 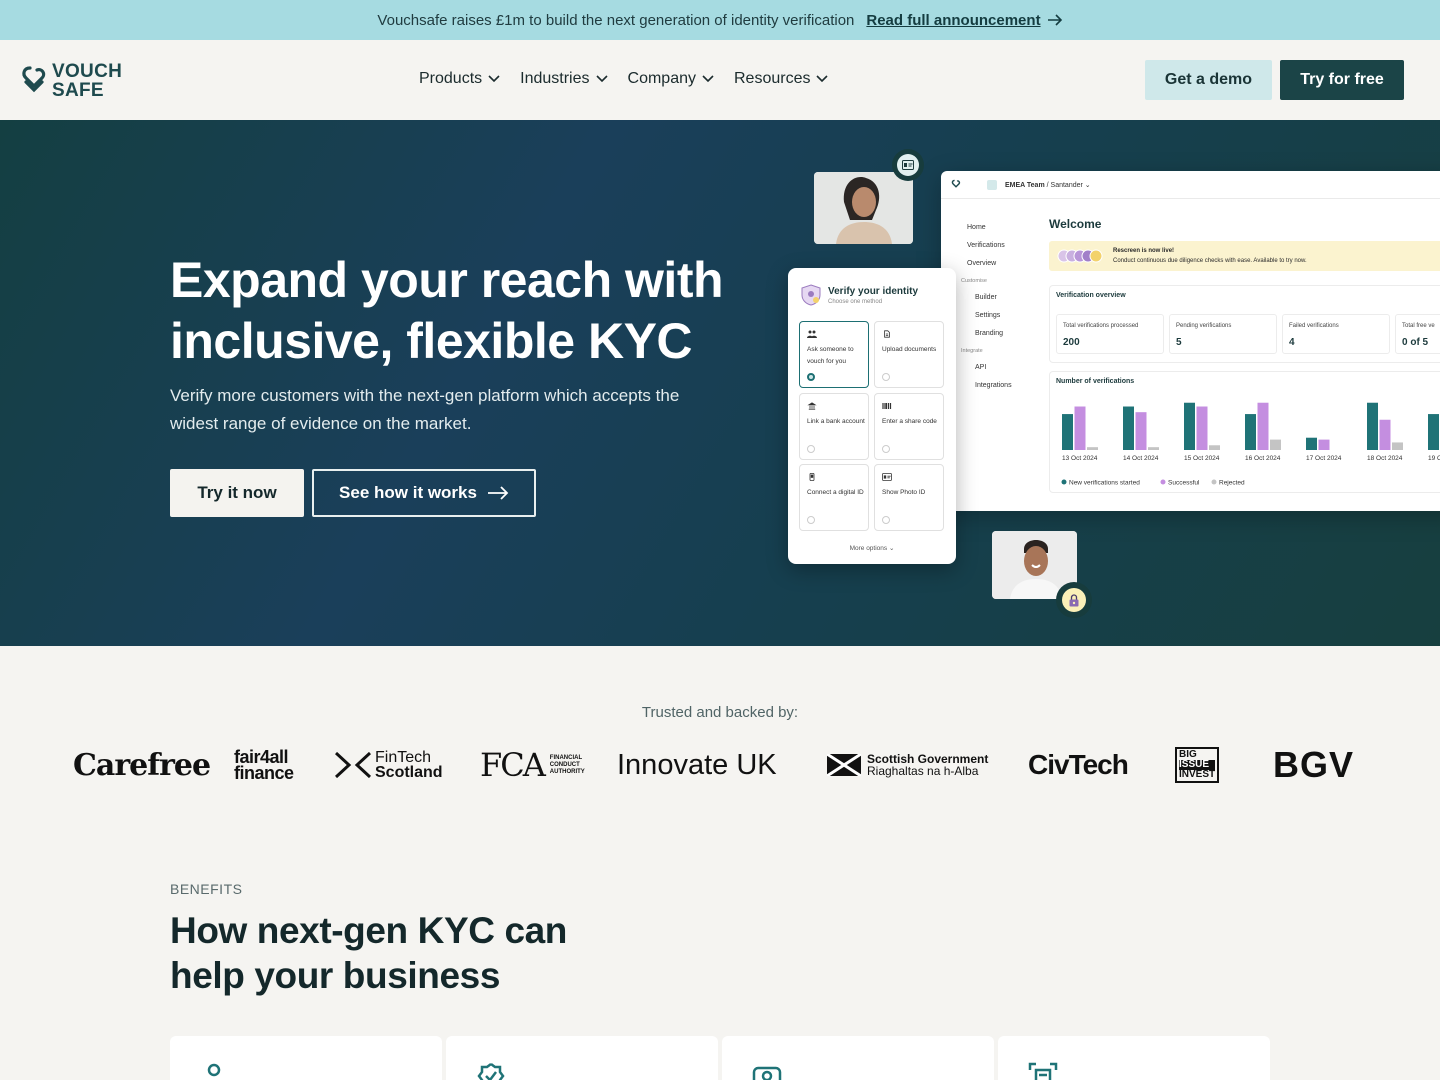 I want to click on carefree-logo: Carefree, so click(x=142, y=765).